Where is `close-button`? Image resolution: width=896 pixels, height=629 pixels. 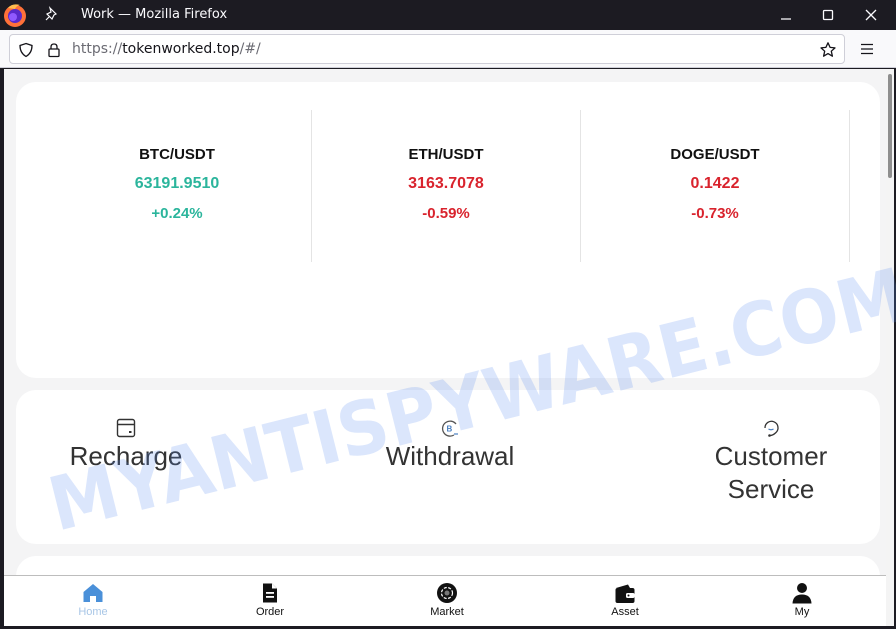 close-button is located at coordinates (871, 15).